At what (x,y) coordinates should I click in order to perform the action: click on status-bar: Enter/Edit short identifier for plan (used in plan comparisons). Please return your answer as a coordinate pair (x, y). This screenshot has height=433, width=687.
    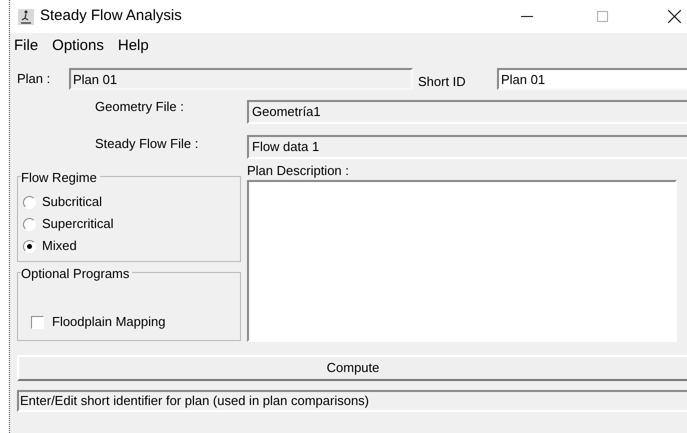
    Looking at the image, I should click on (352, 401).